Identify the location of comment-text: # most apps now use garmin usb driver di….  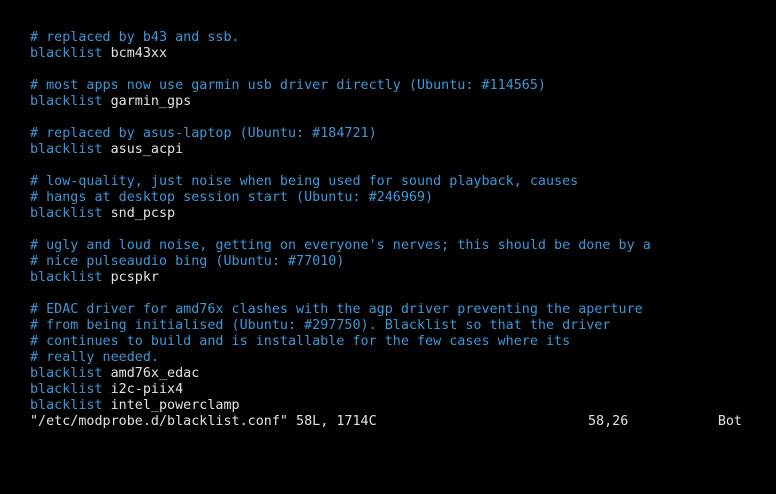
(288, 85).